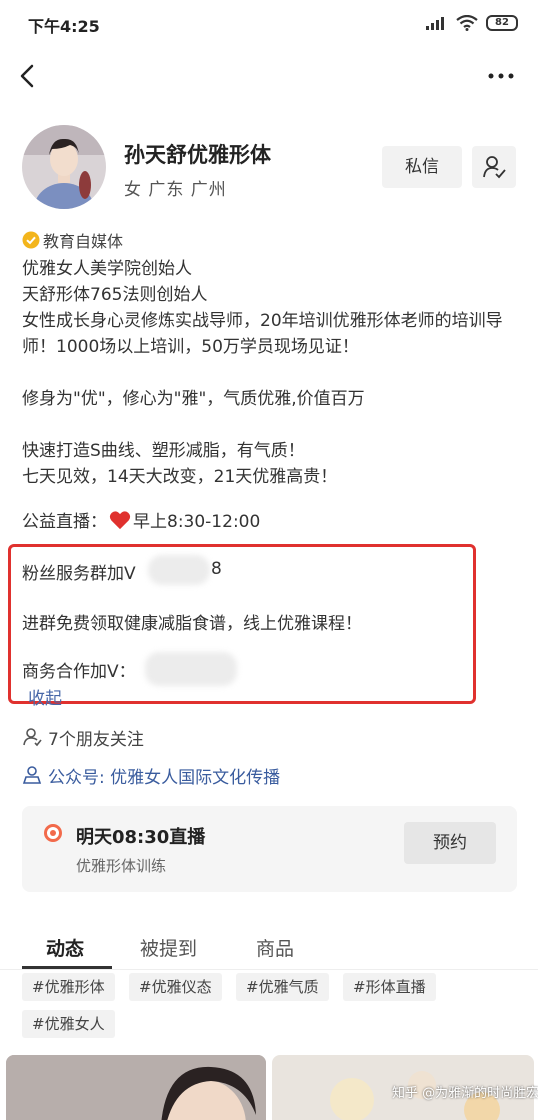 This screenshot has height=1120, width=538. Describe the element at coordinates (502, 23) in the screenshot. I see `battery-indicator: 82` at that location.